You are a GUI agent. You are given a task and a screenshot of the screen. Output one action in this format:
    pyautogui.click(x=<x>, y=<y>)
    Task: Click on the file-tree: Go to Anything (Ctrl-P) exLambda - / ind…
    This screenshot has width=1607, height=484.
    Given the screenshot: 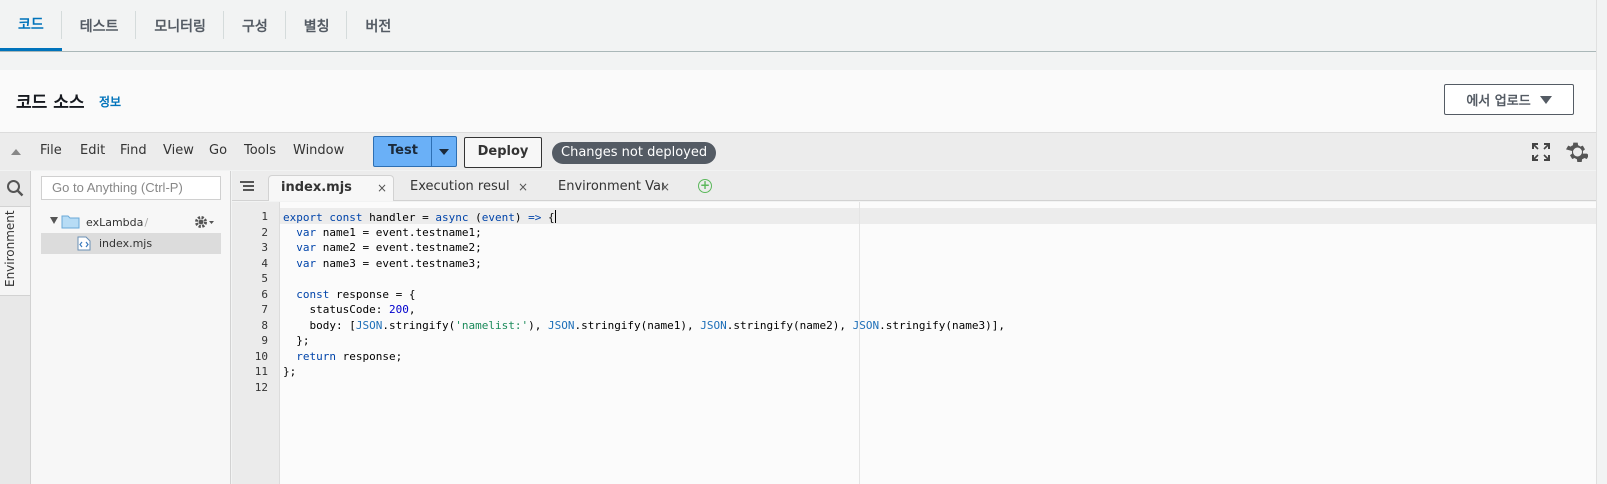 What is the action you would take?
    pyautogui.click(x=131, y=327)
    